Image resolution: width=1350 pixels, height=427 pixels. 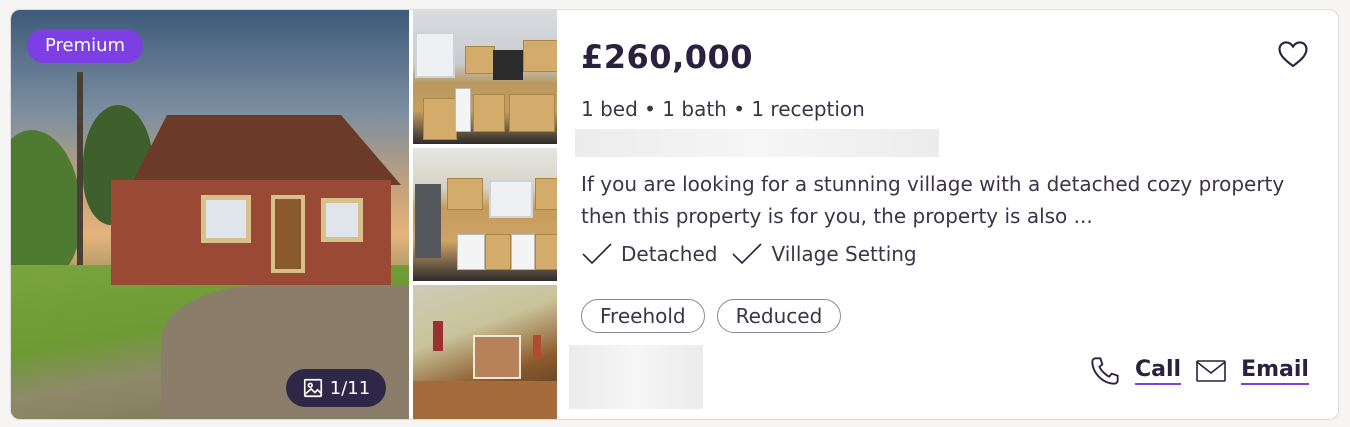 I want to click on thumbnail-photo-living-room, so click(x=485, y=352).